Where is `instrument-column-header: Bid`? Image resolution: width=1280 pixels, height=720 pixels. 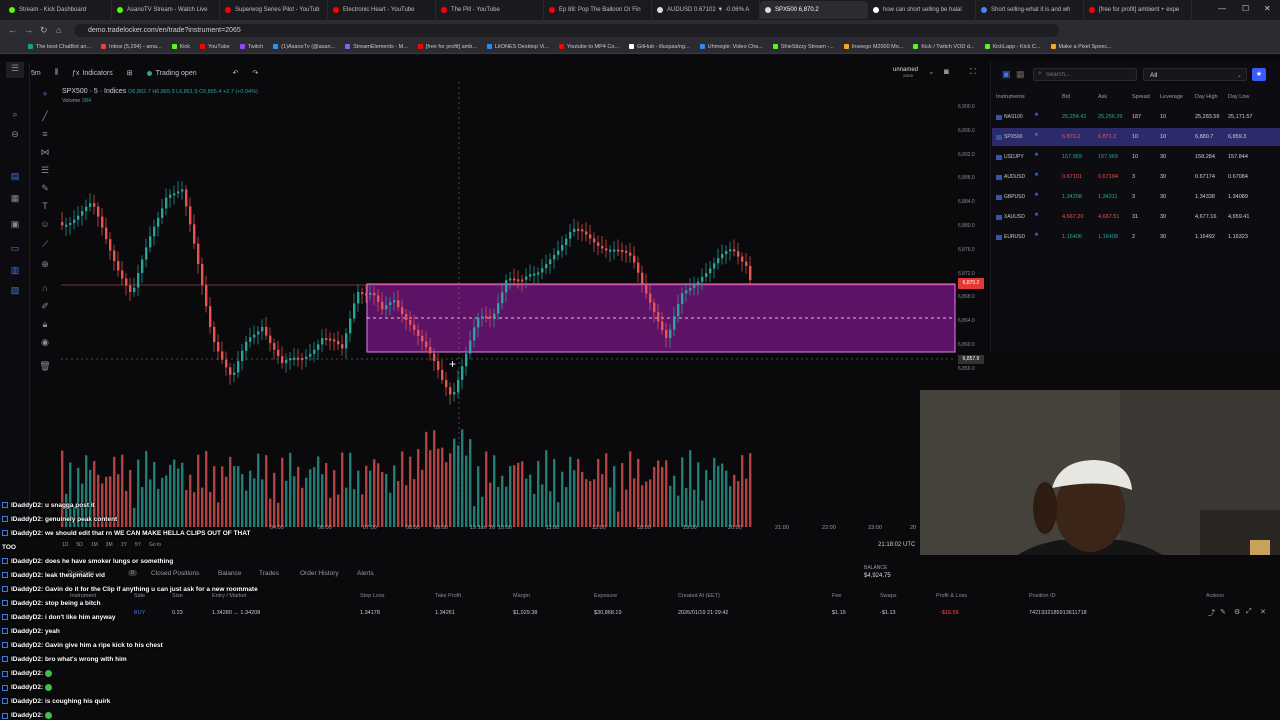 instrument-column-header: Bid is located at coordinates (1066, 97).